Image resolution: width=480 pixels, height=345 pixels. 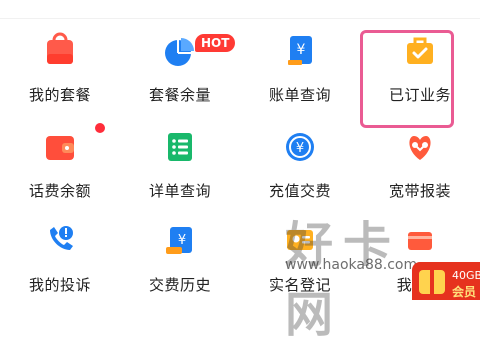 I want to click on promo-badge: 40GB 会员, so click(x=446, y=281).